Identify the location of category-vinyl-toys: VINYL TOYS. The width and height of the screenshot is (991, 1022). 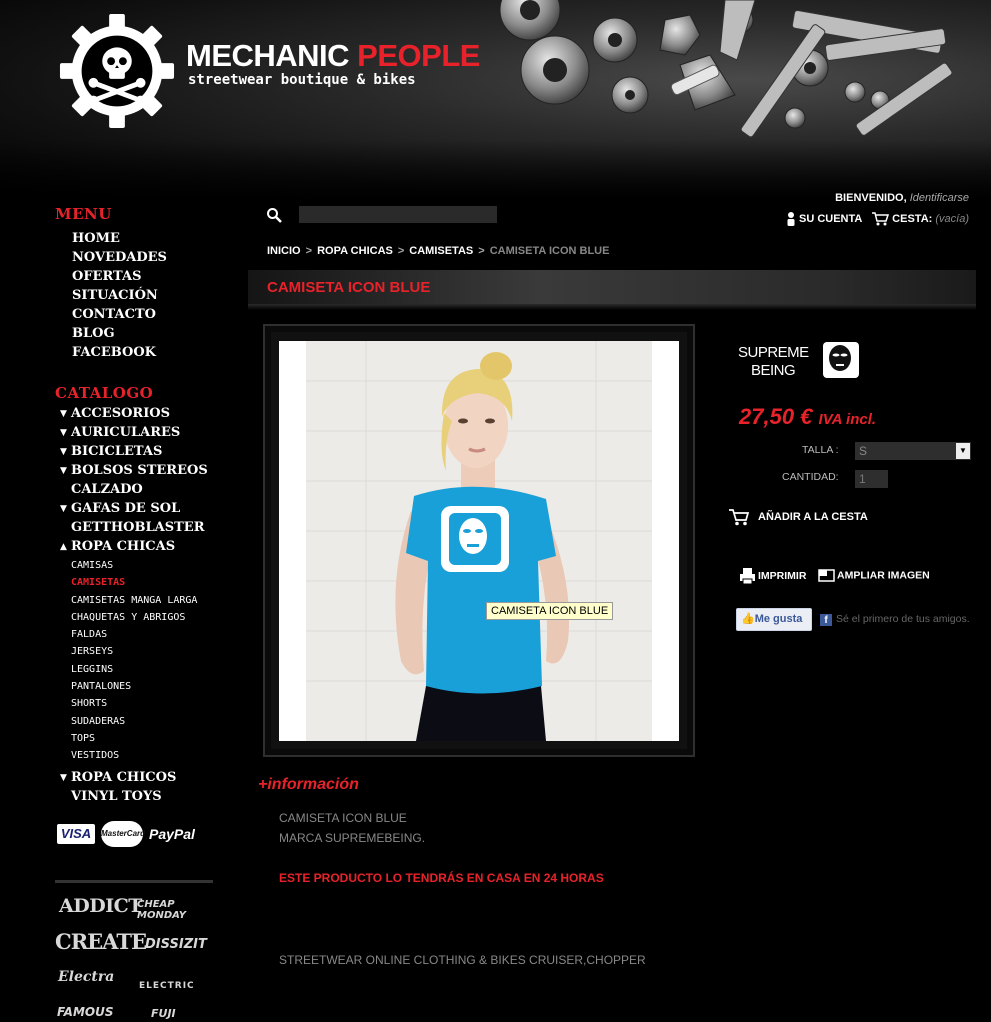
(134, 796).